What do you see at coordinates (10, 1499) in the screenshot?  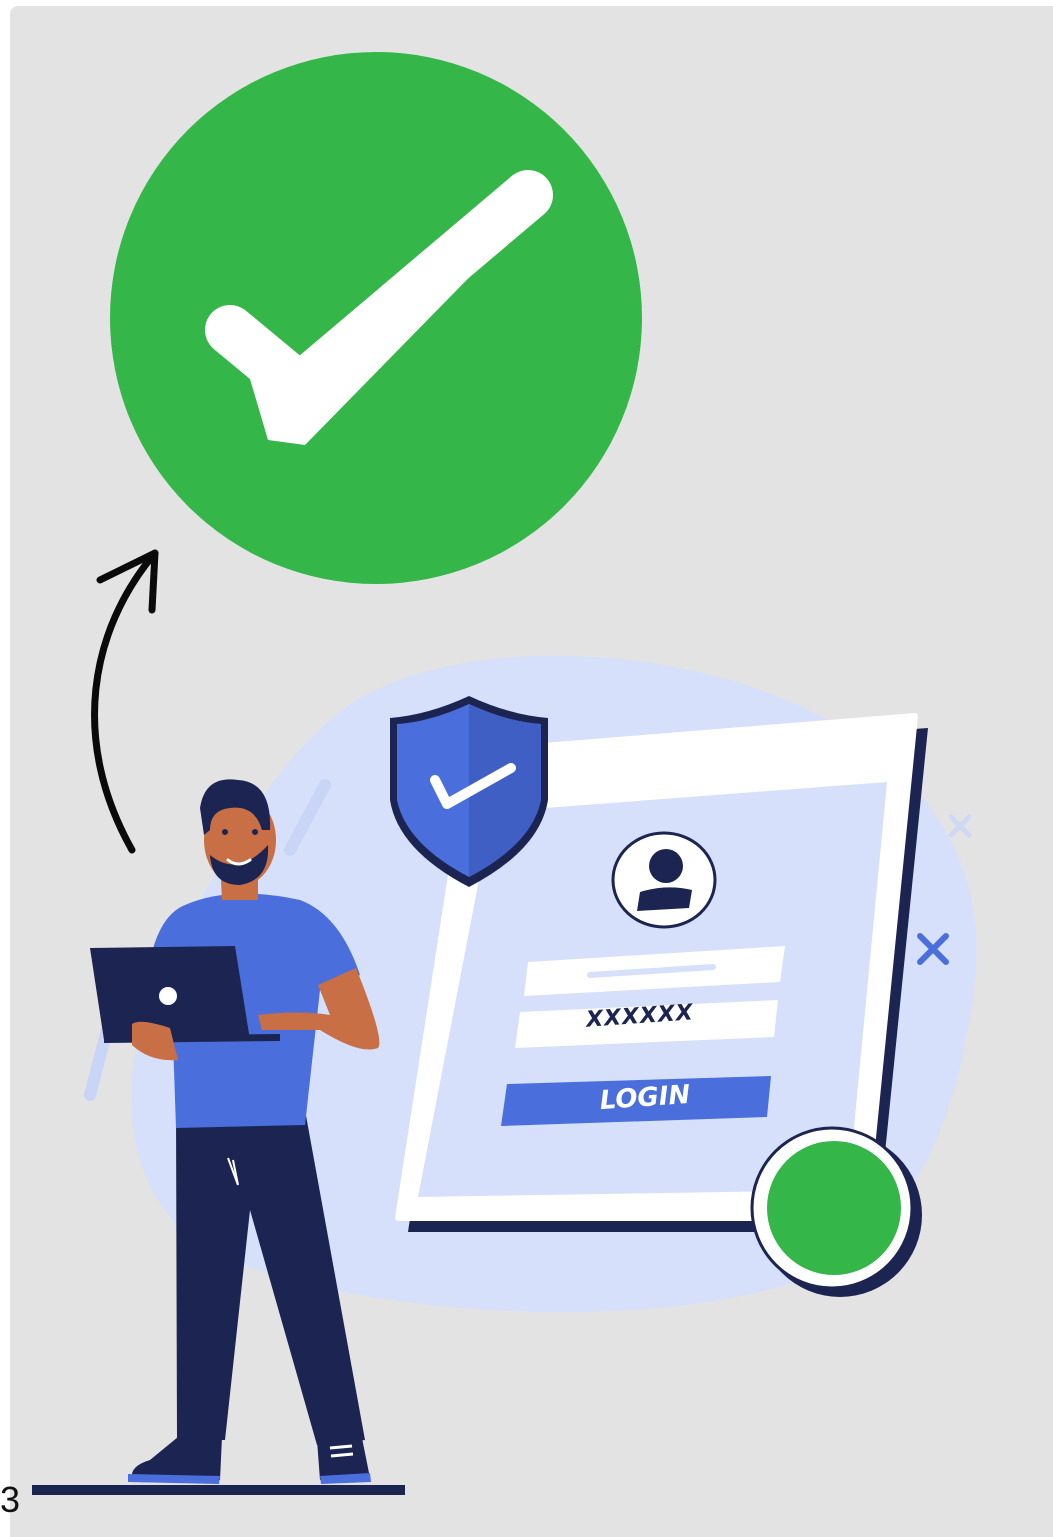 I see `corner-glyph: 3` at bounding box center [10, 1499].